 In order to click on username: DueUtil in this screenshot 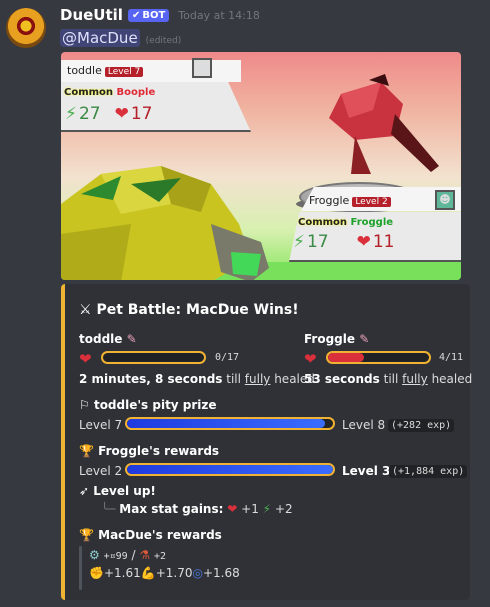, I will do `click(91, 15)`.